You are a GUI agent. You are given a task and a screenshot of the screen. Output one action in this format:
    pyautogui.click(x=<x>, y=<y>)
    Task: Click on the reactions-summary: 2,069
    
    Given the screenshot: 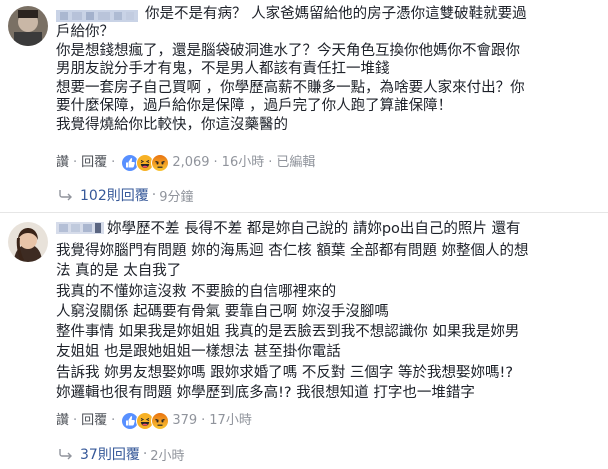 What is the action you would take?
    pyautogui.click(x=165, y=163)
    